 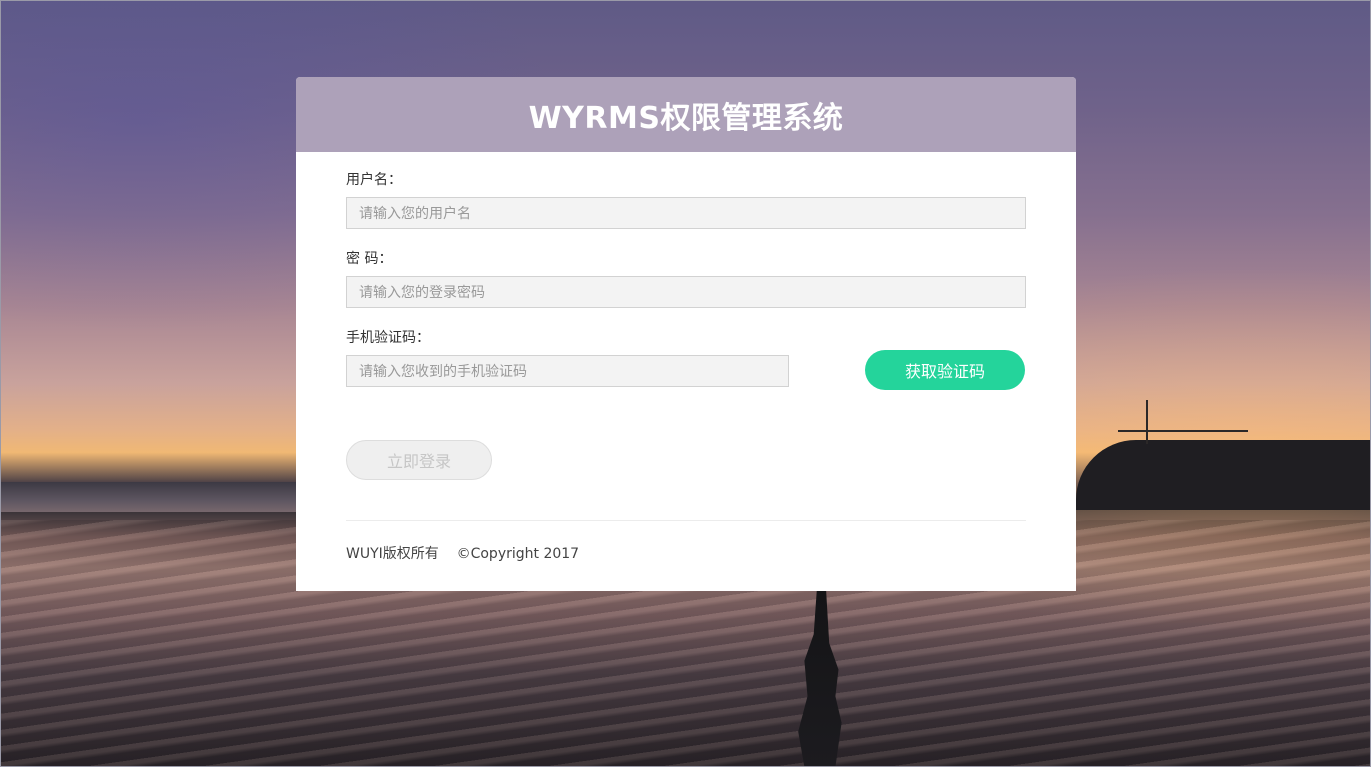 What do you see at coordinates (419, 460) in the screenshot?
I see `login-button: 立即登录` at bounding box center [419, 460].